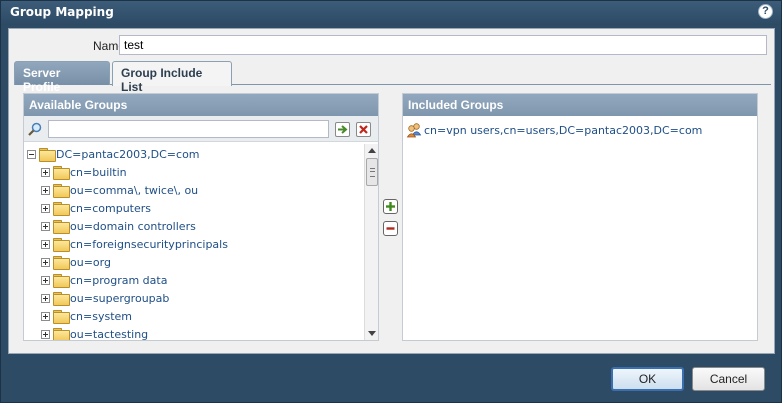  I want to click on dialog-footer: OK Cancel, so click(391, 379).